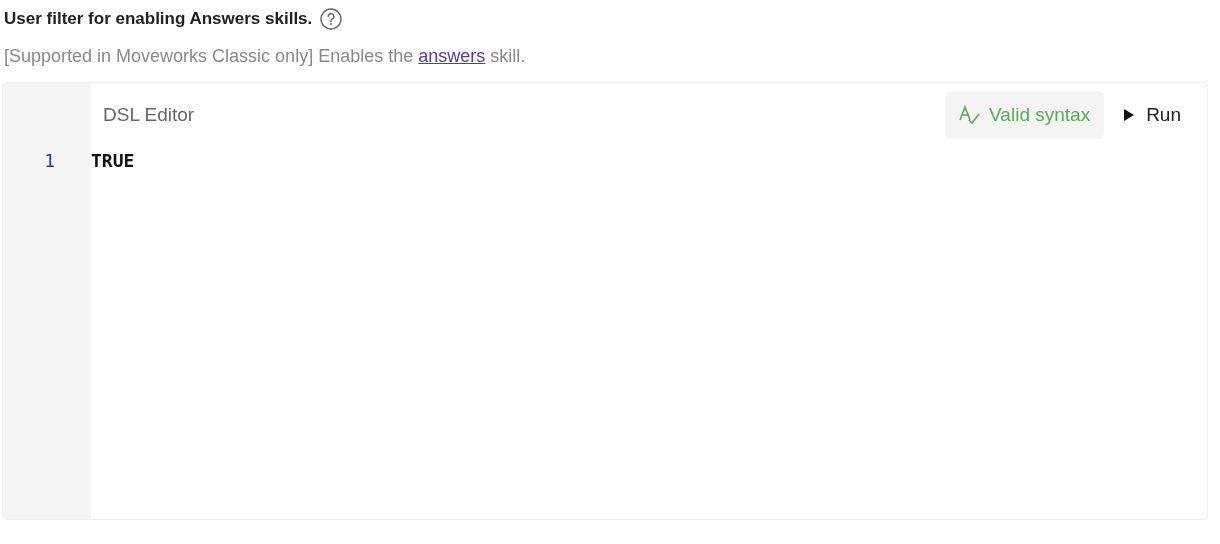 This screenshot has width=1220, height=544. I want to click on syntax-check-icon, so click(970, 114).